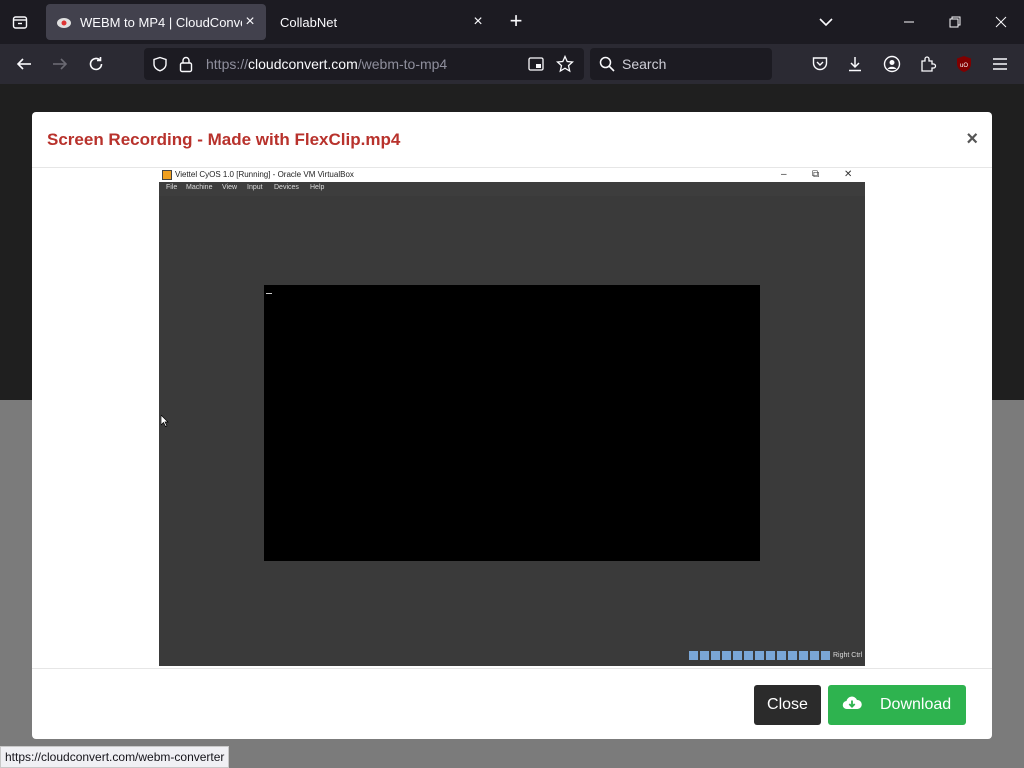 The height and width of the screenshot is (768, 1024). Describe the element at coordinates (848, 174) in the screenshot. I see `vb-close-icon: ✕` at that location.